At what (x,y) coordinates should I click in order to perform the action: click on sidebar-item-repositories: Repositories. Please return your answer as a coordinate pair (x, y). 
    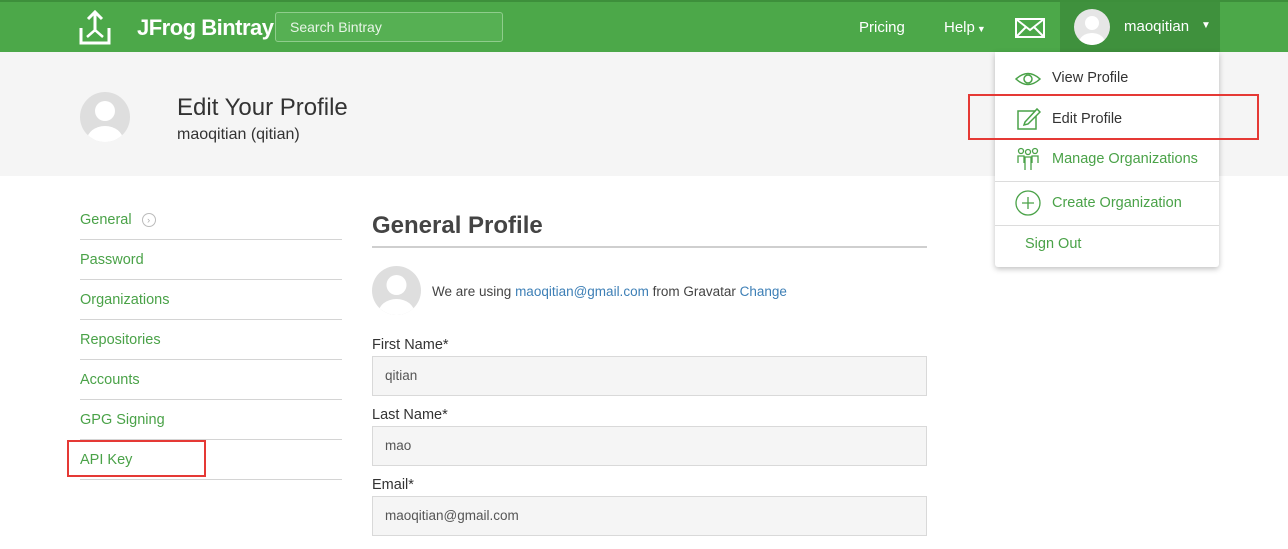
    Looking at the image, I should click on (211, 340).